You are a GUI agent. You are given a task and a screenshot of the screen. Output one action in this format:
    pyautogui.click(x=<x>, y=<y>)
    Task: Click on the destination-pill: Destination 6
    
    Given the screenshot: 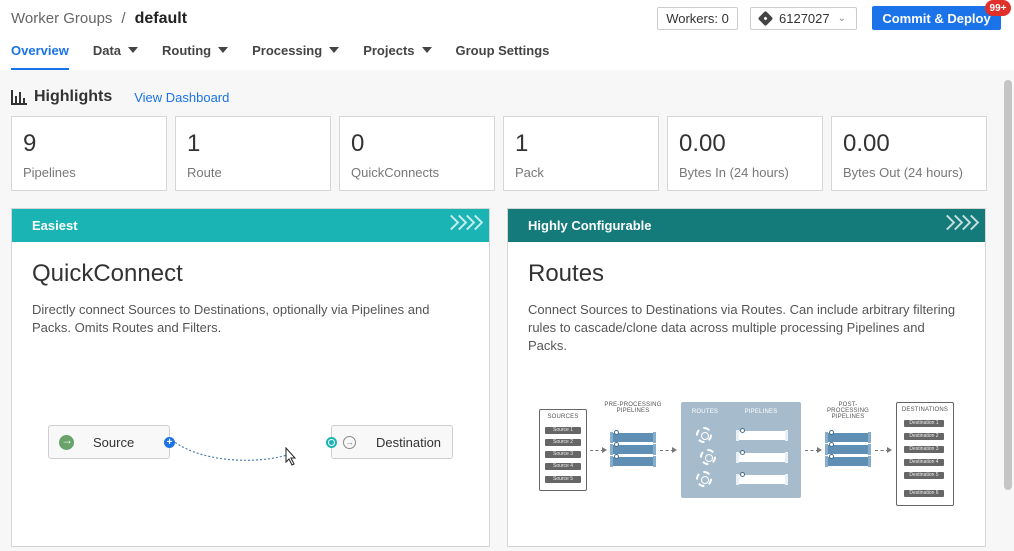 What is the action you would take?
    pyautogui.click(x=924, y=493)
    